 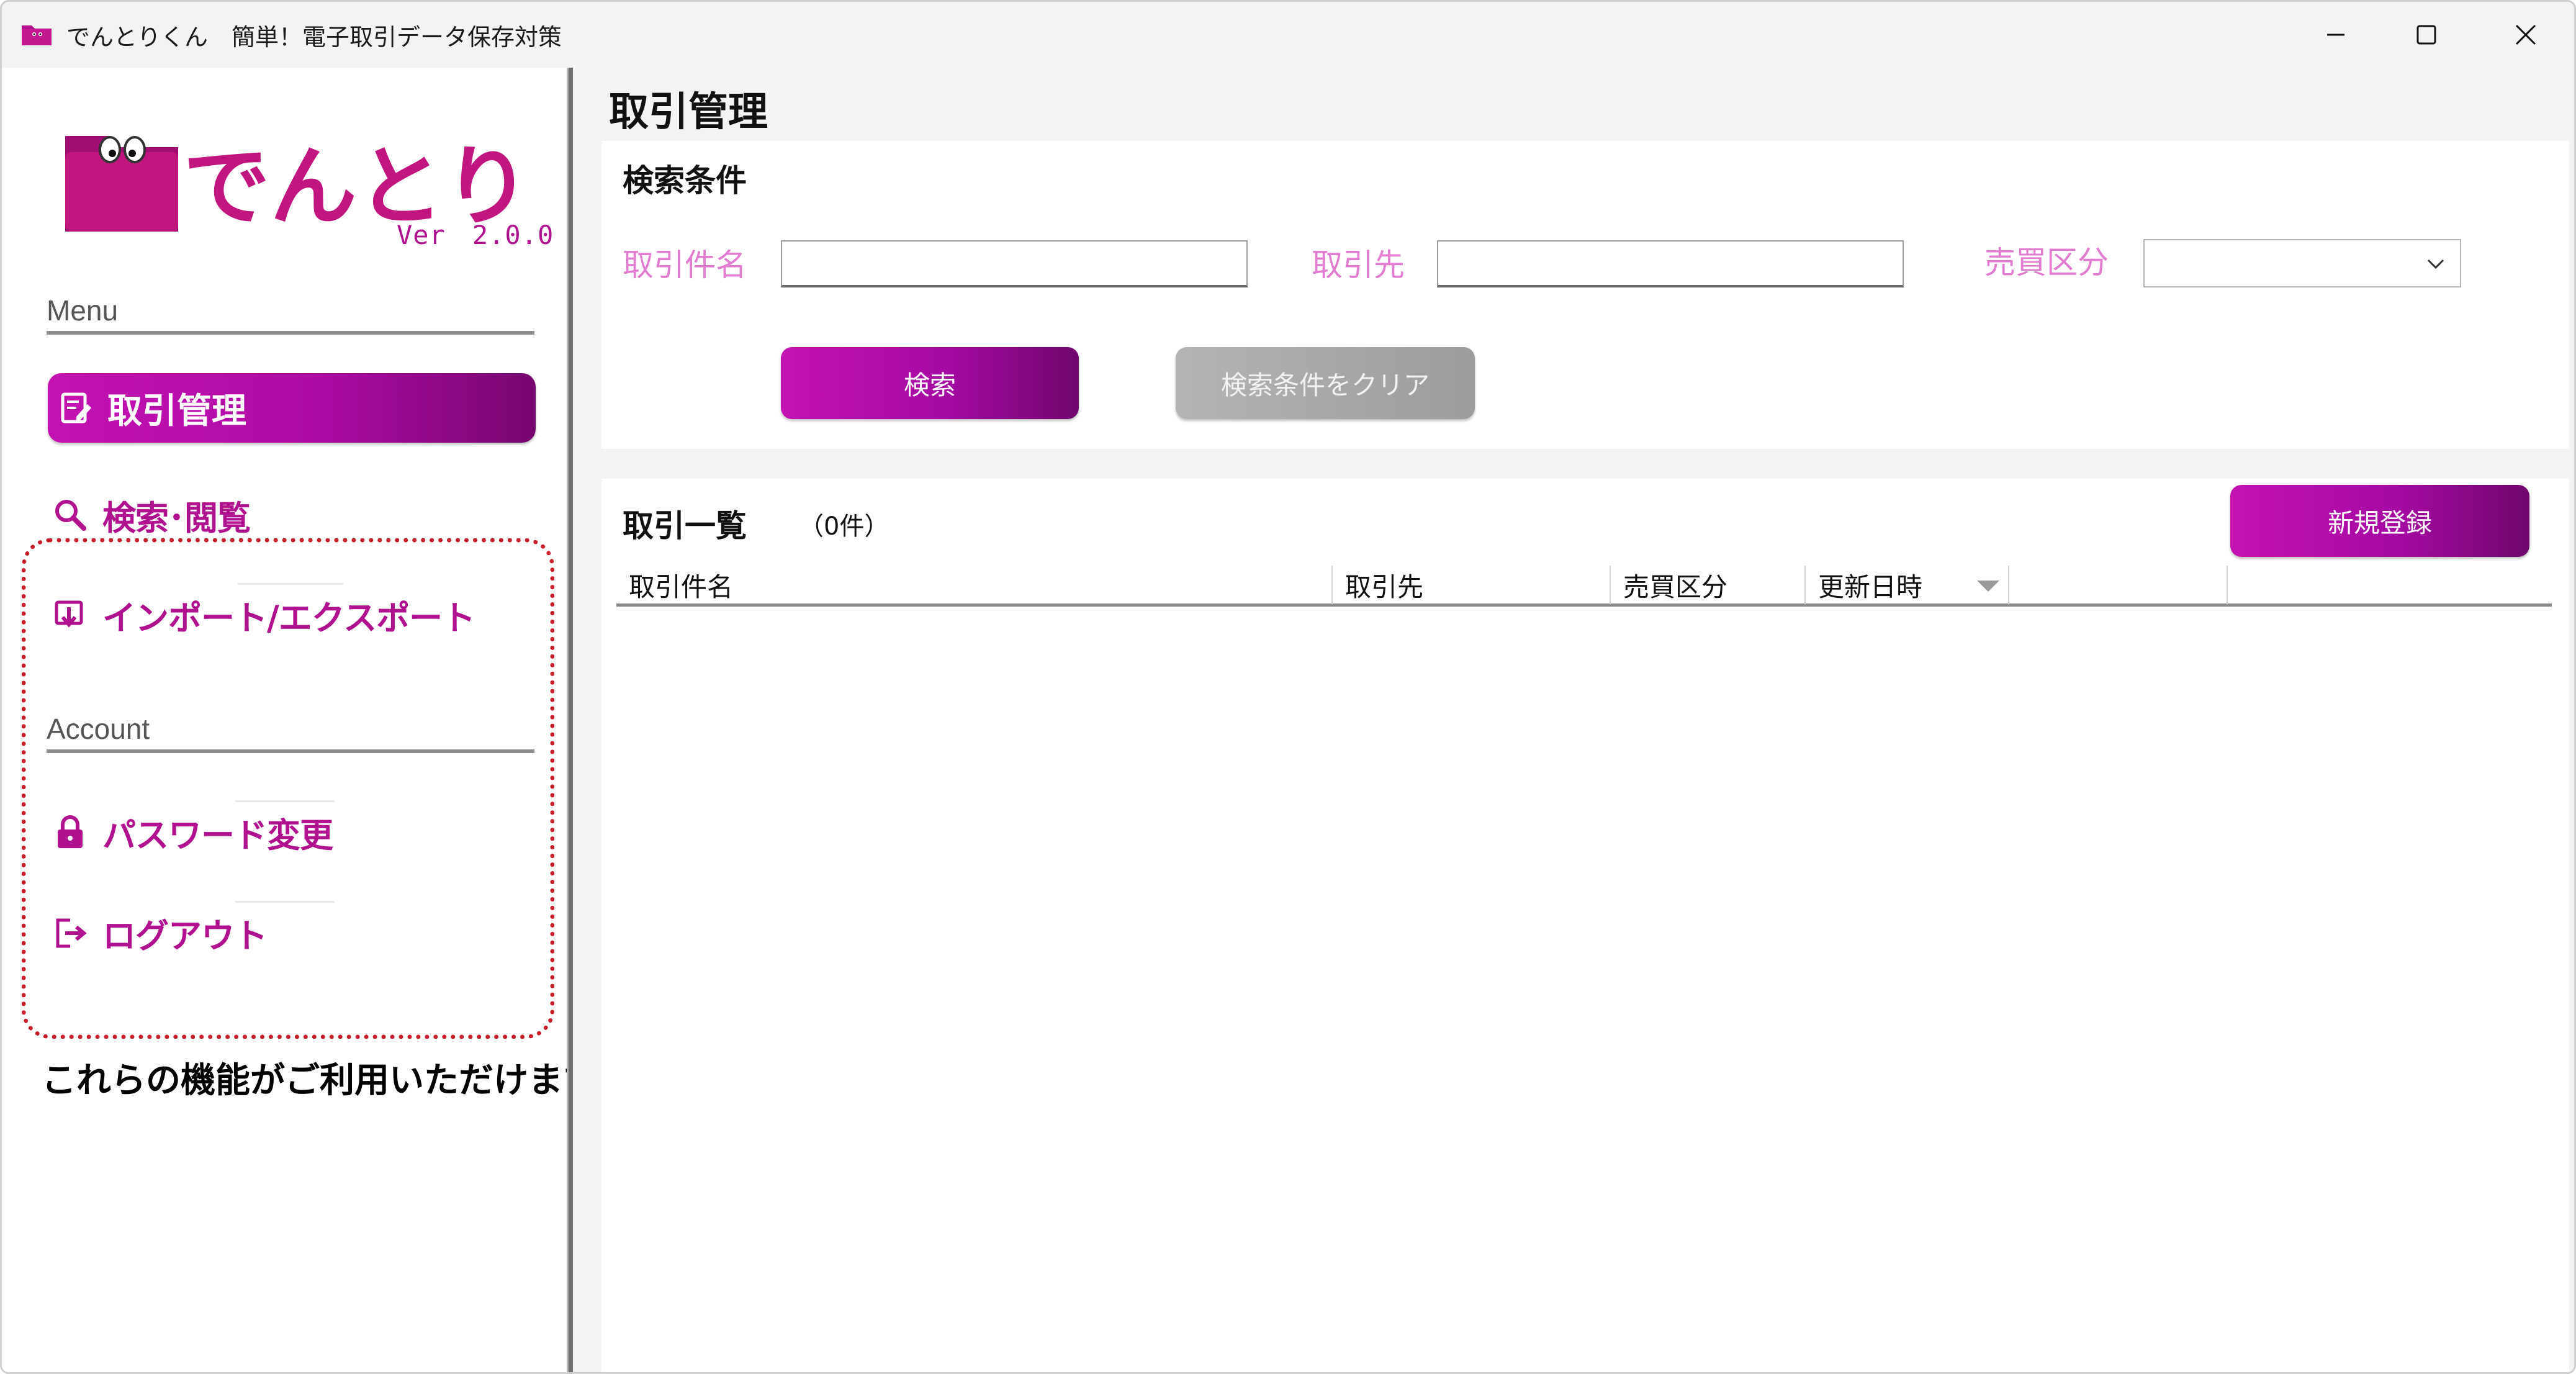 I want to click on sidebar-item-import-export: インポート/エクスポート, so click(x=262, y=615).